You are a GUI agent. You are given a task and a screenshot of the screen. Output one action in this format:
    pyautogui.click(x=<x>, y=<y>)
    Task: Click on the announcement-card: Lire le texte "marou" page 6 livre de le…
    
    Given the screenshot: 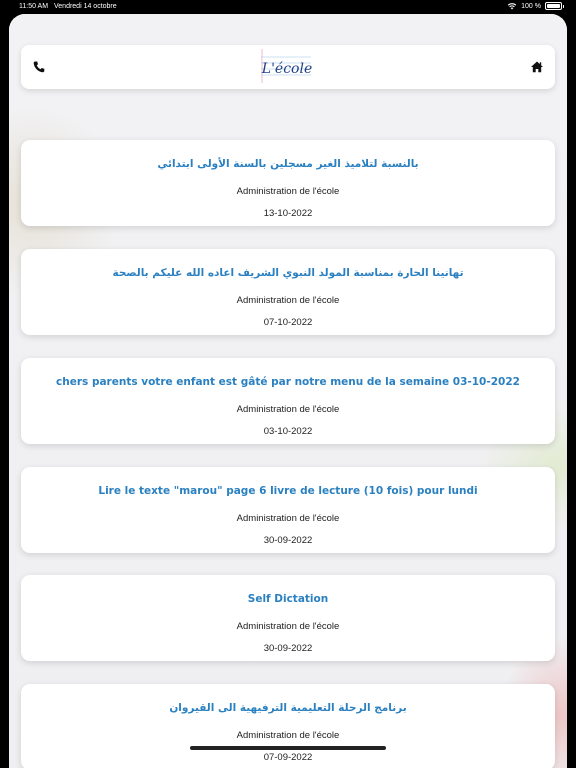 What is the action you would take?
    pyautogui.click(x=288, y=510)
    